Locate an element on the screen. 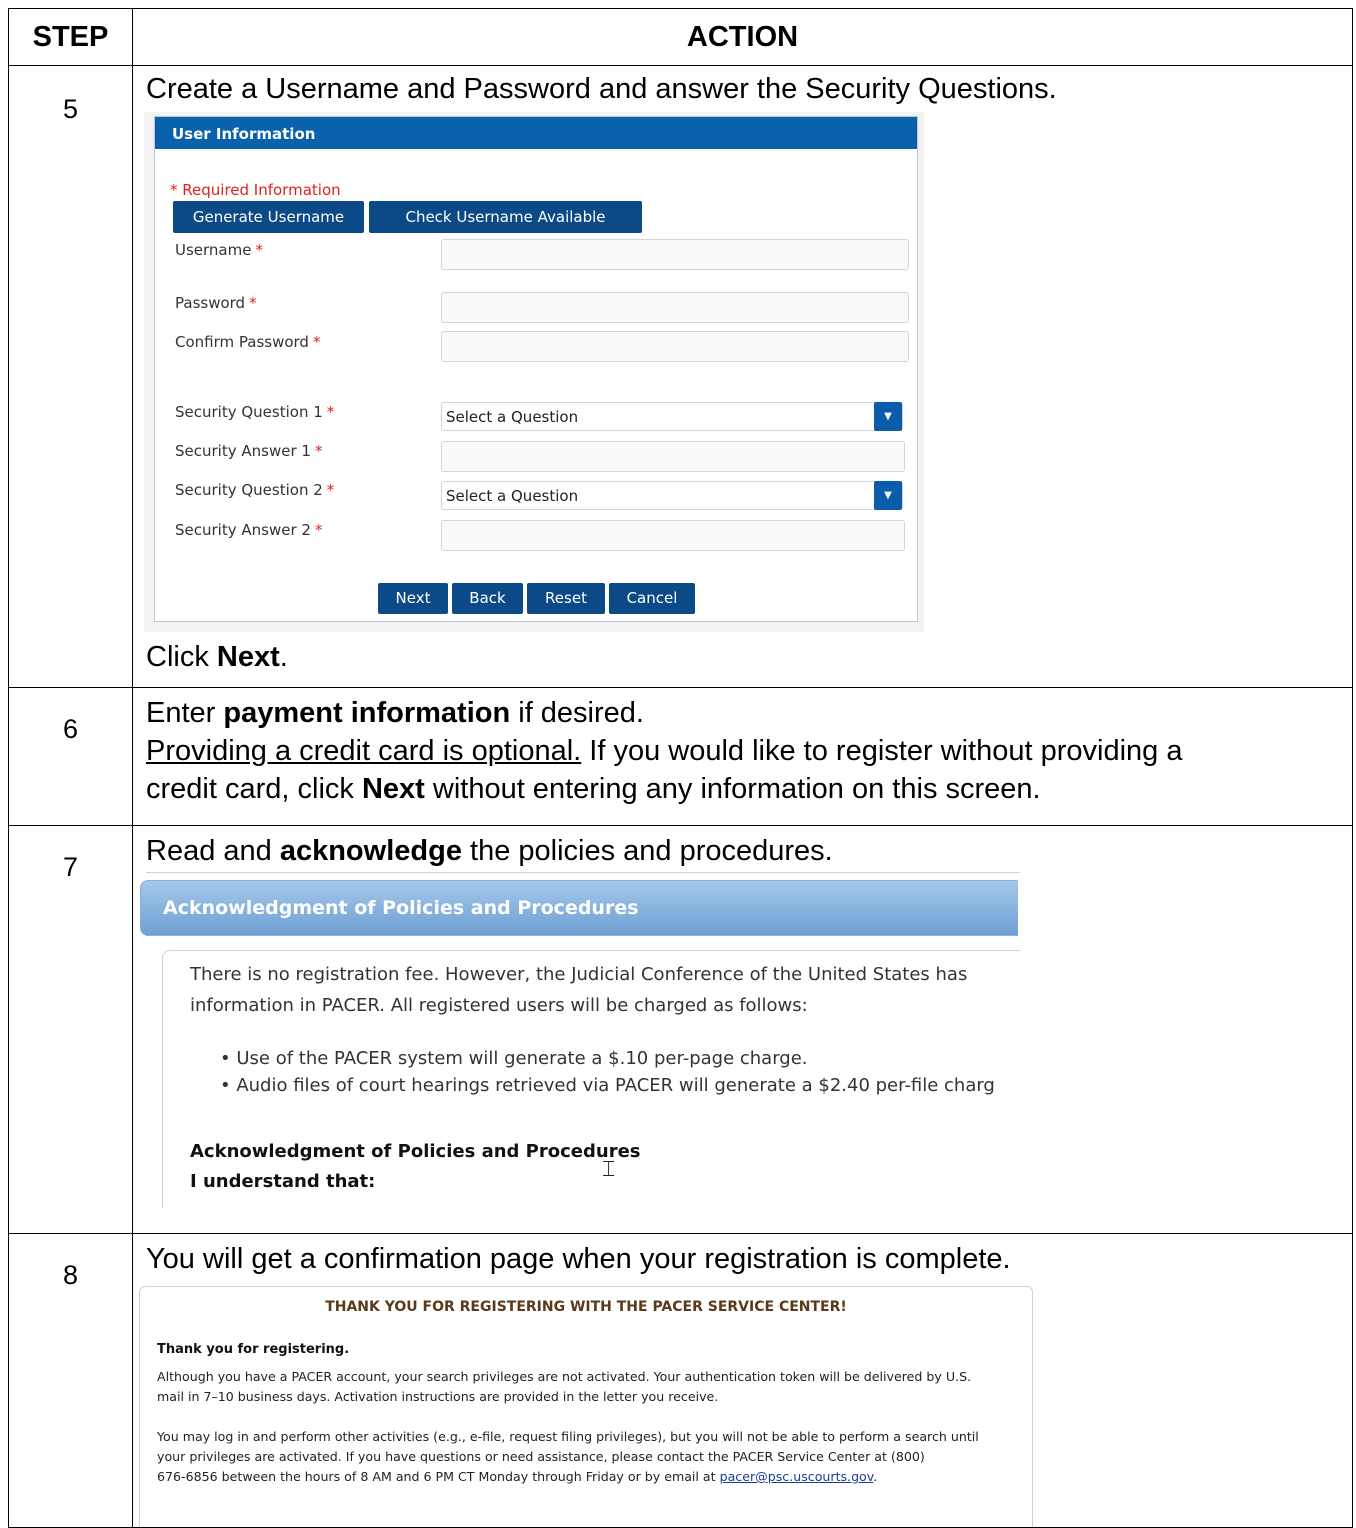 The height and width of the screenshot is (1528, 1356). panel-title: User Information is located at coordinates (536, 133).